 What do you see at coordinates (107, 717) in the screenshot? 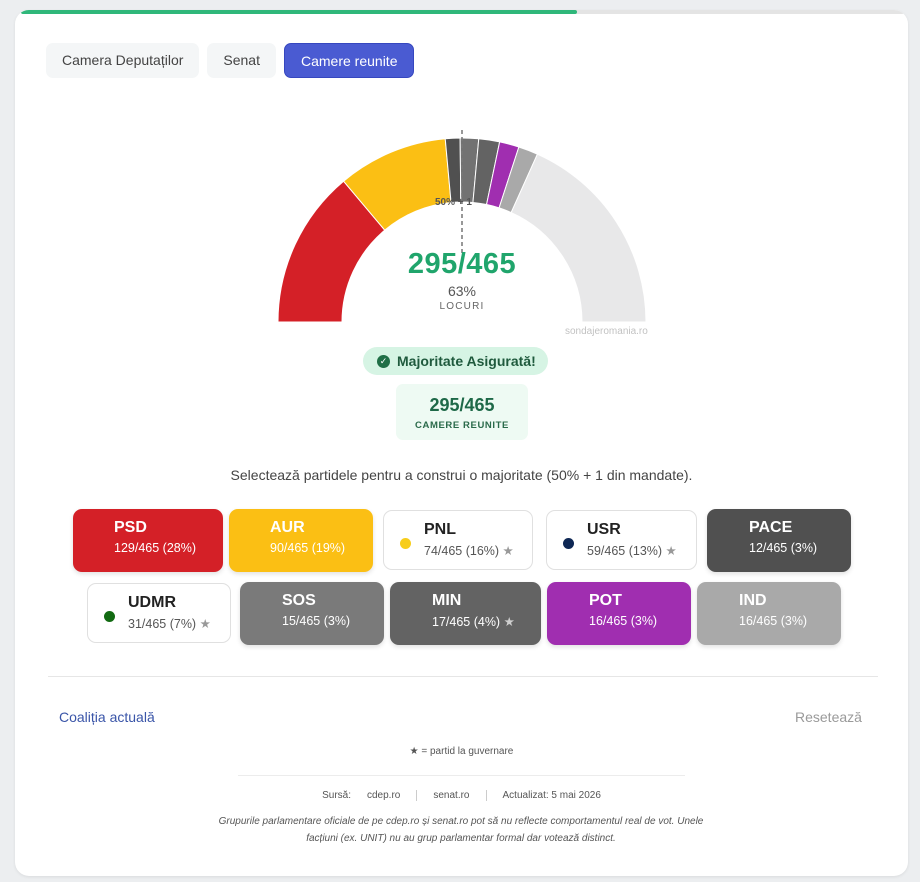
I see `current-coalition-link: Coaliția actuală` at bounding box center [107, 717].